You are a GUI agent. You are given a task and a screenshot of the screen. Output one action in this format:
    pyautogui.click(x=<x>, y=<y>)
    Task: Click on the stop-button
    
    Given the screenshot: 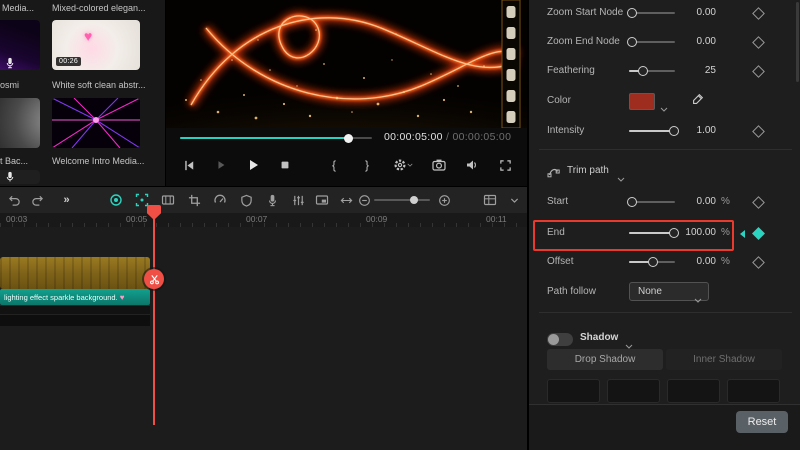 What is the action you would take?
    pyautogui.click(x=285, y=165)
    